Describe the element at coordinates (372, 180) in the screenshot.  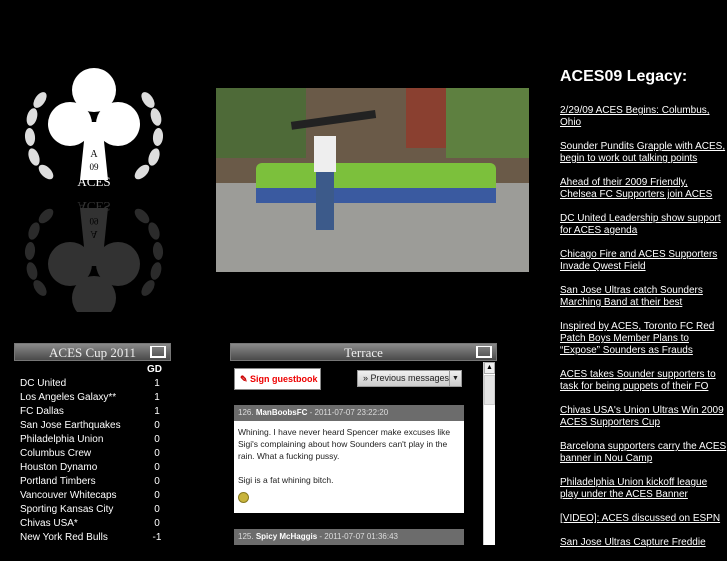
I see `hero-photo` at that location.